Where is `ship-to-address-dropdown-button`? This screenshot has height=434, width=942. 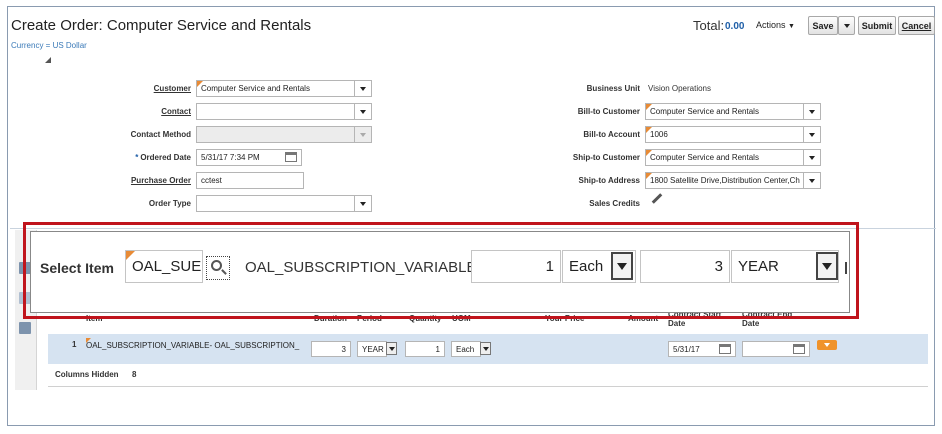
ship-to-address-dropdown-button is located at coordinates (811, 180).